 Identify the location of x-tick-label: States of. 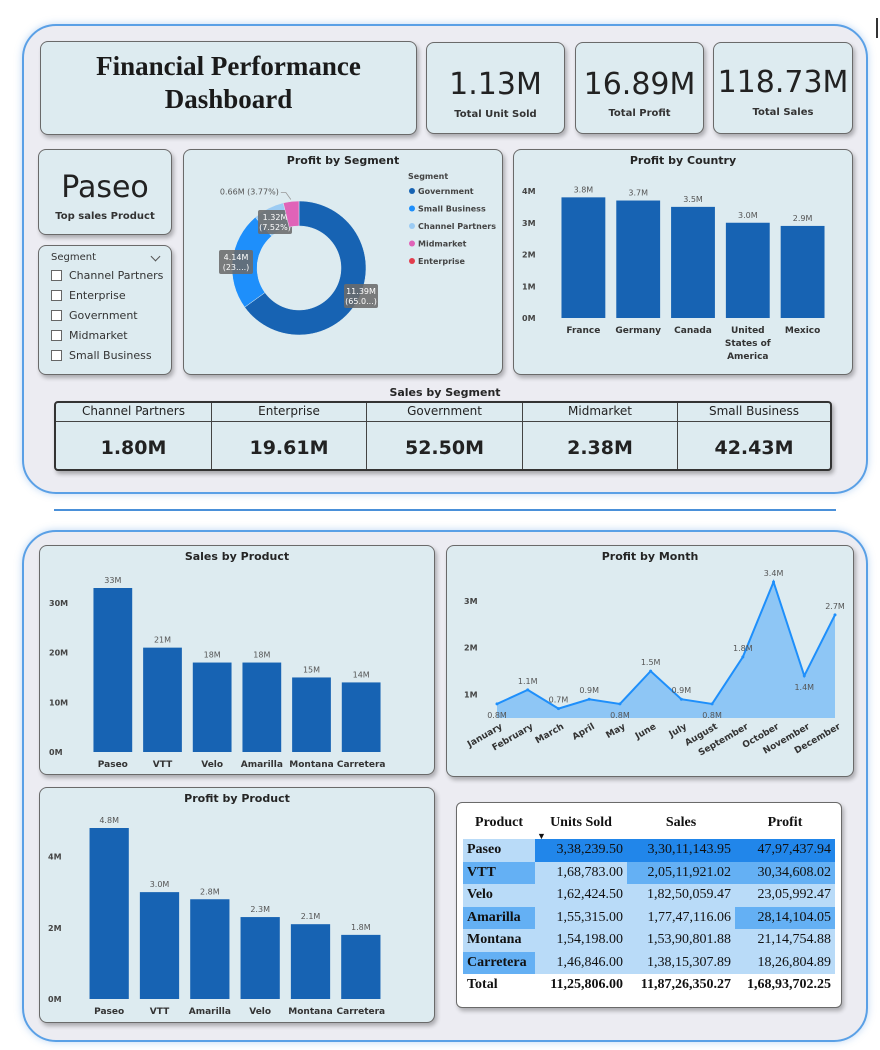
(748, 344).